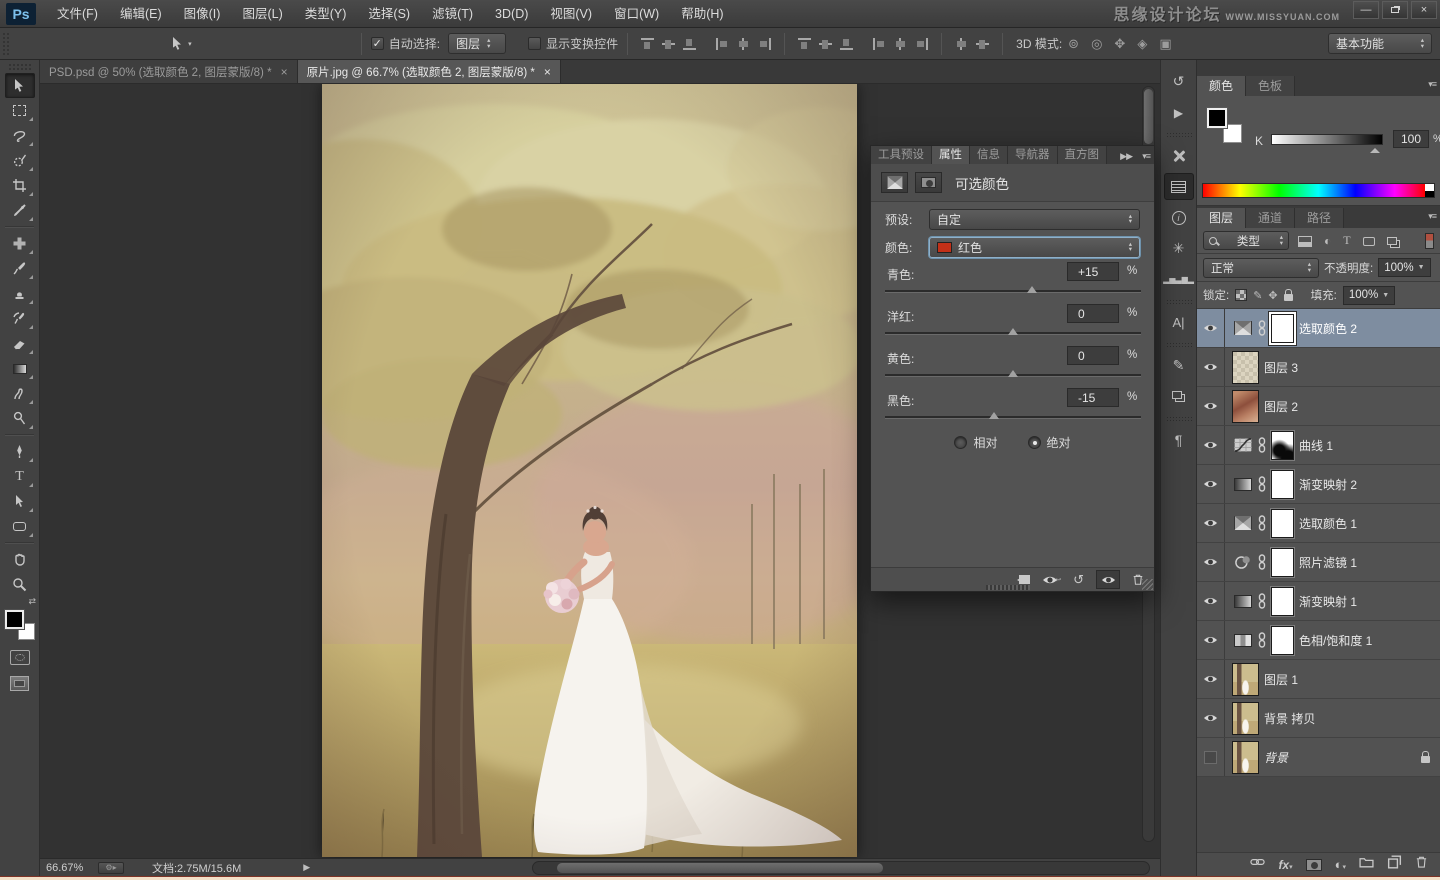  What do you see at coordinates (1375, 148) in the screenshot?
I see `k-slider-thumb` at bounding box center [1375, 148].